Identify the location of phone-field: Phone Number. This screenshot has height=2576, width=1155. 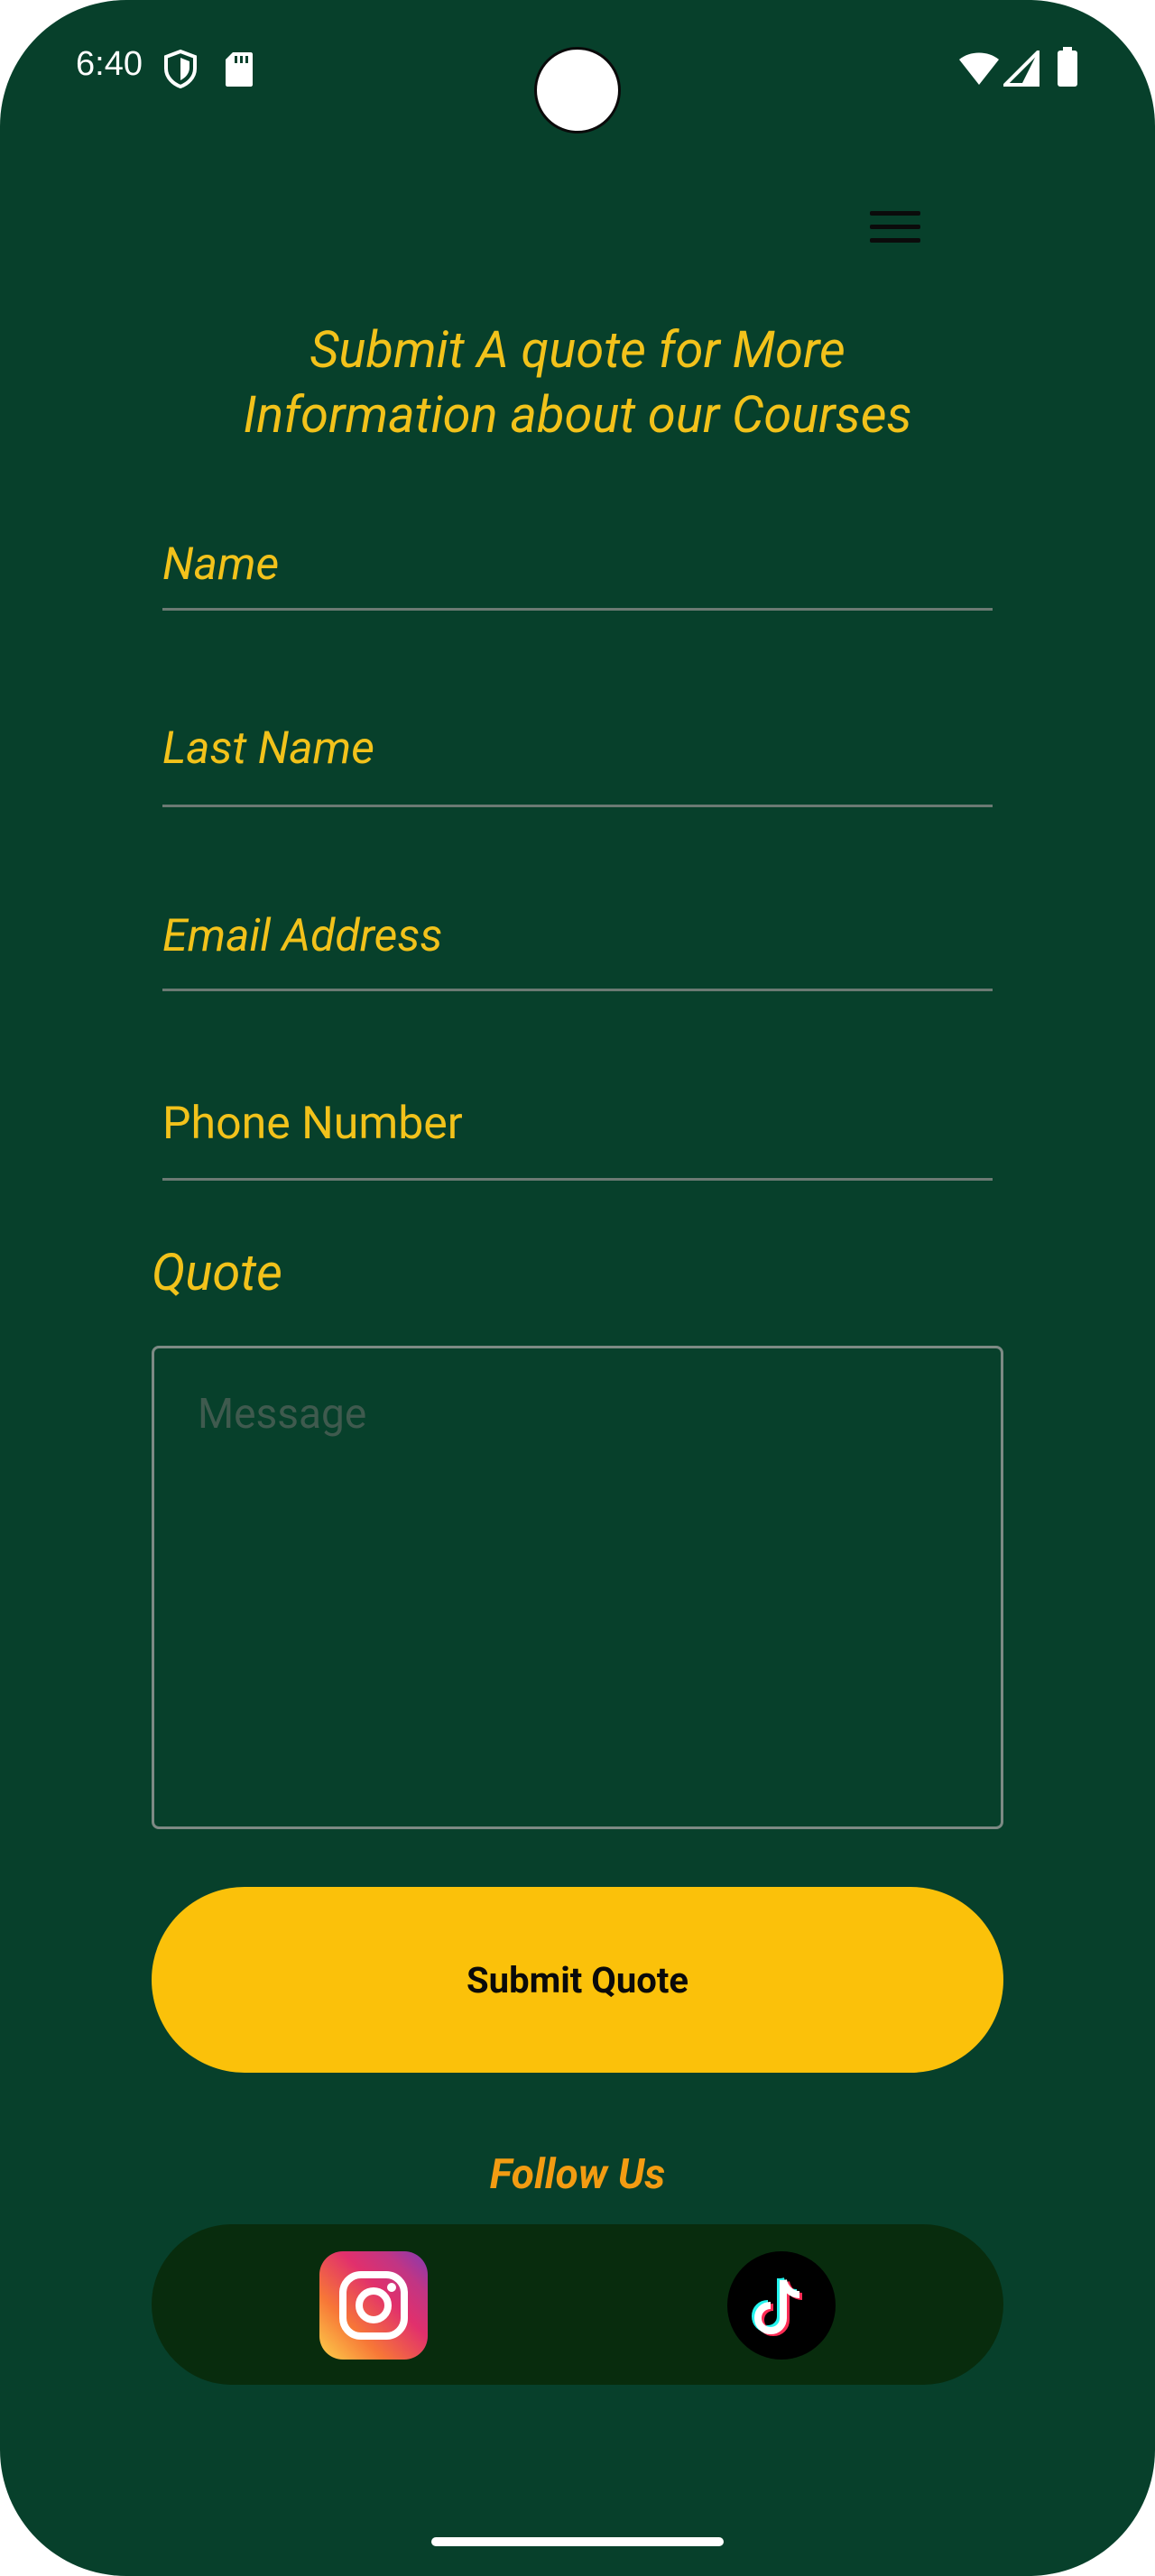
(577, 1140).